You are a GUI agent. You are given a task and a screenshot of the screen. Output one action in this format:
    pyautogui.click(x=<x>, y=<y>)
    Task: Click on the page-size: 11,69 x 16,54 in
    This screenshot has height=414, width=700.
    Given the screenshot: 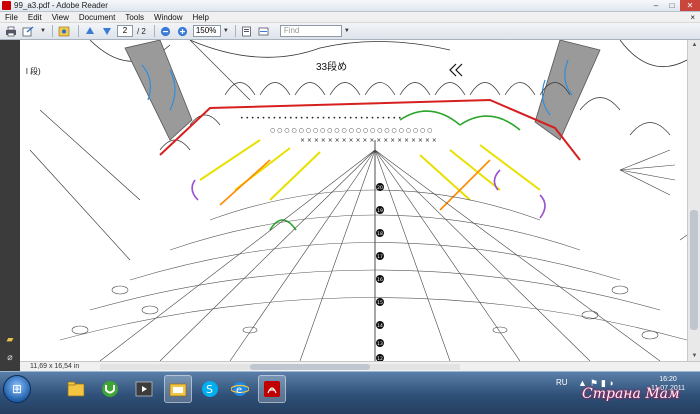 What is the action you would take?
    pyautogui.click(x=55, y=366)
    